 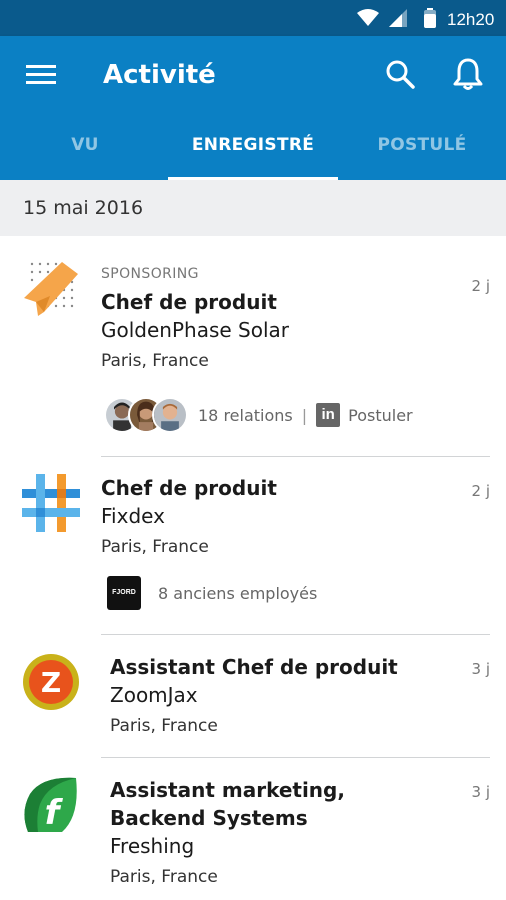 I want to click on status-bar: 12h20, so click(x=253, y=18).